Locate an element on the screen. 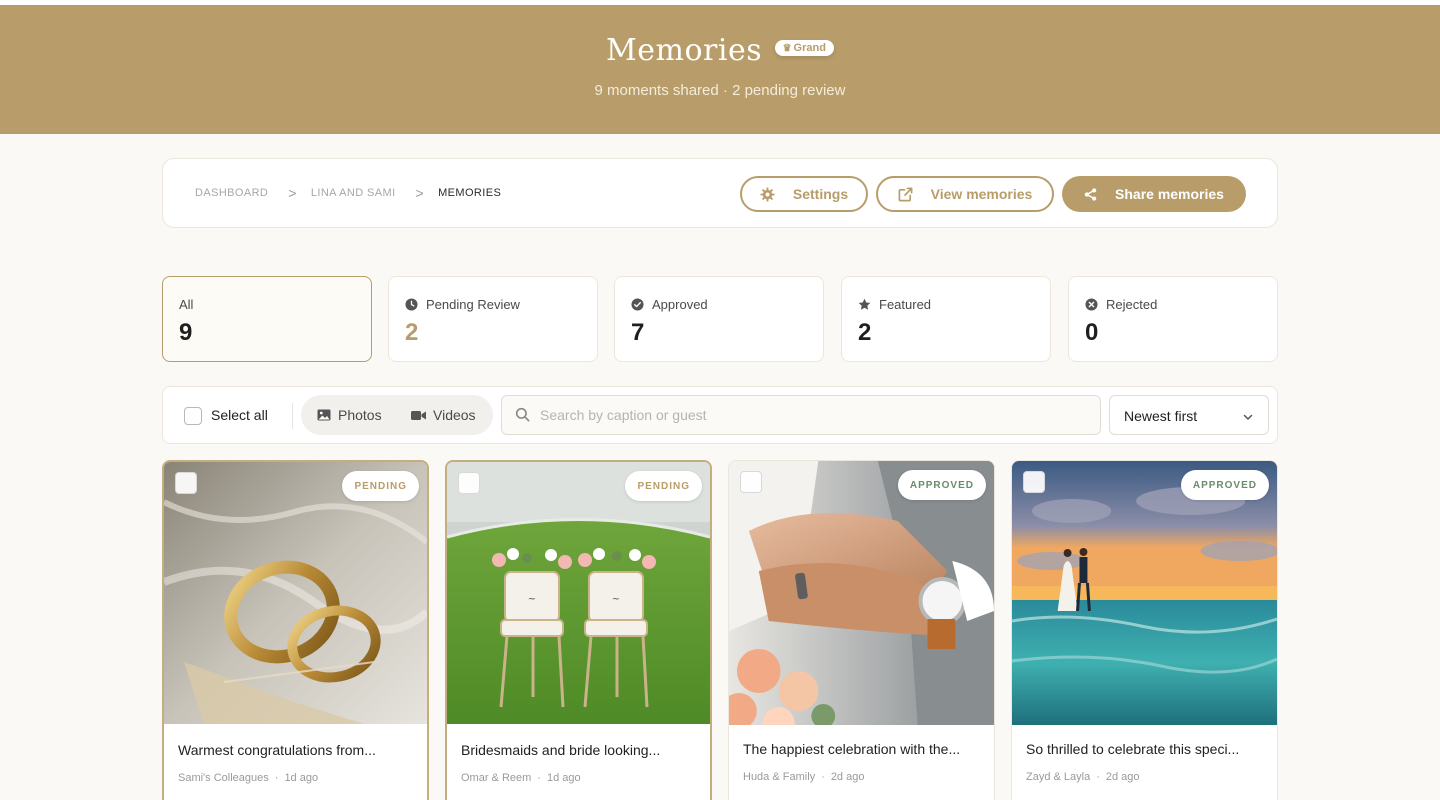  share-memories-label: Share memories is located at coordinates (1169, 194).